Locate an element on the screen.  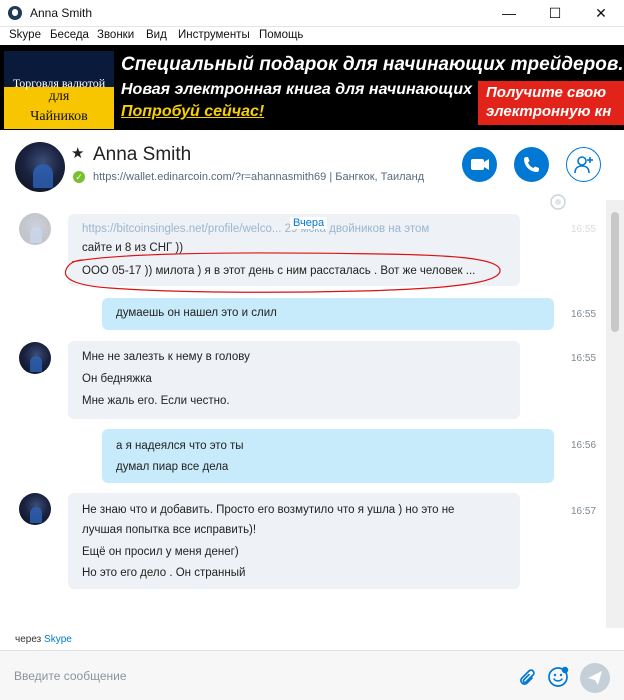
message-text: Ещё он просил у меня денег) is located at coordinates (160, 552).